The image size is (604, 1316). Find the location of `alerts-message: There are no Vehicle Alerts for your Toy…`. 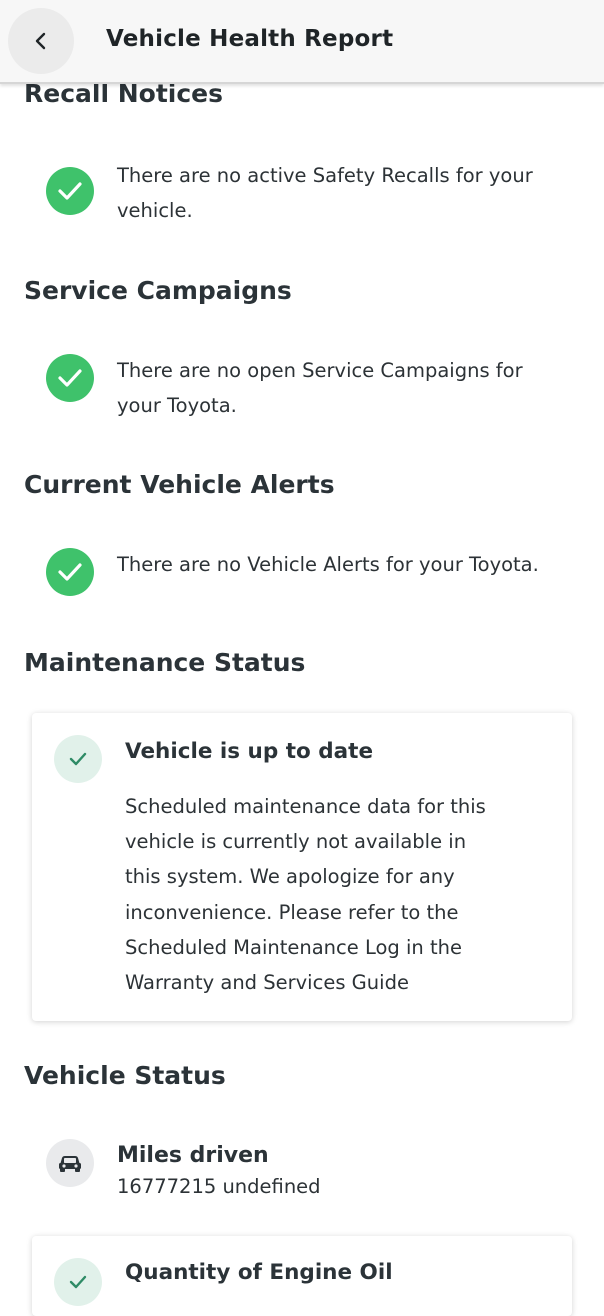

alerts-message: There are no Vehicle Alerts for your Toy… is located at coordinates (328, 564).